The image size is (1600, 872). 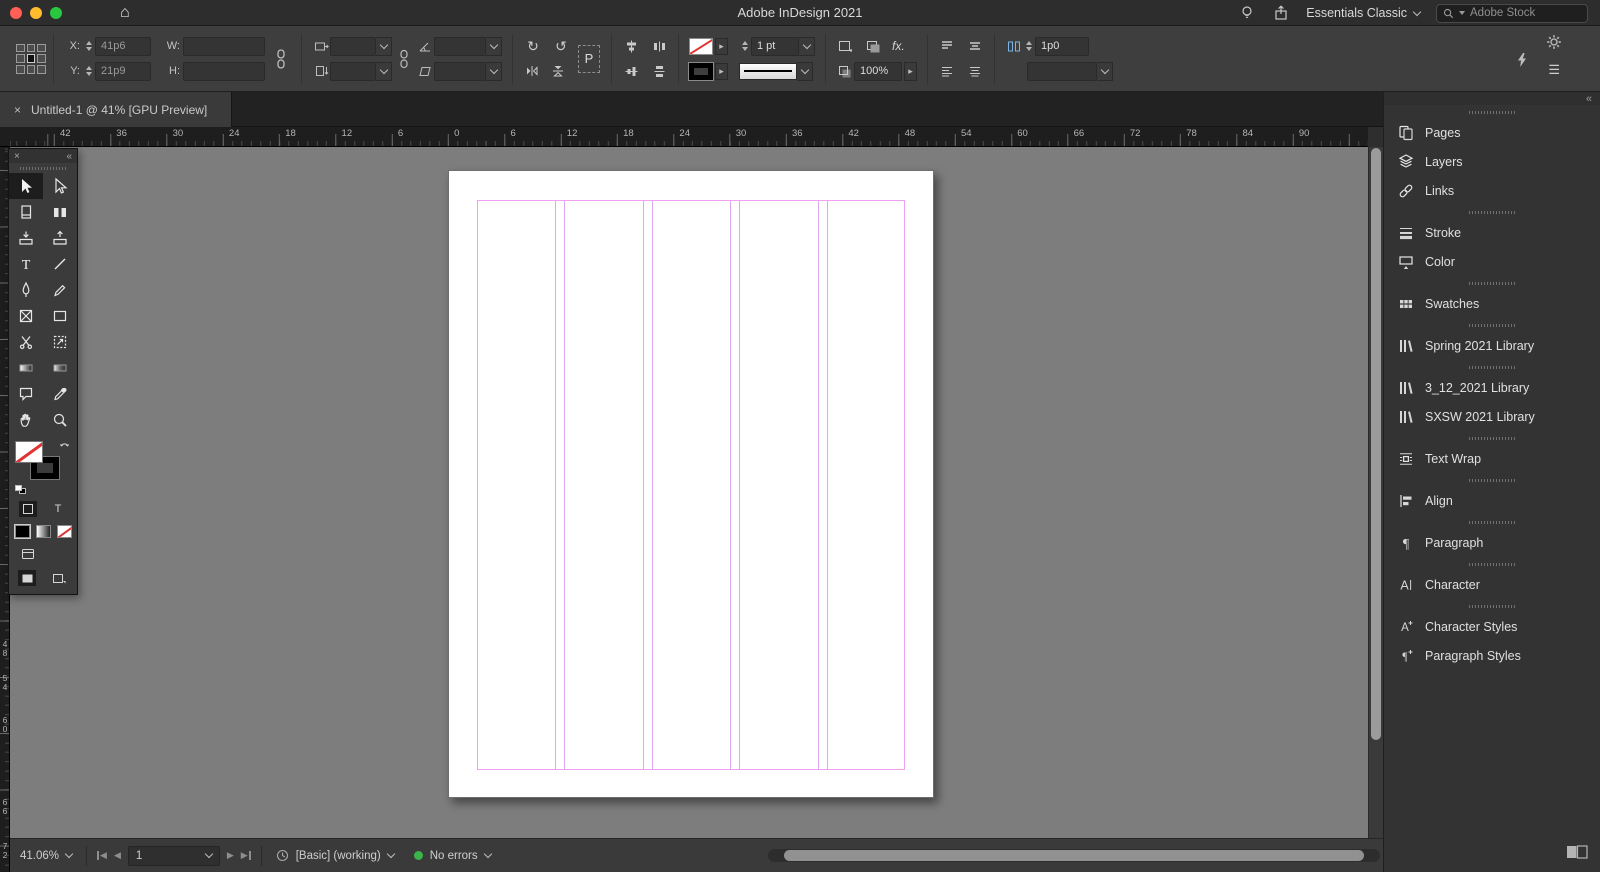 What do you see at coordinates (89, 46) in the screenshot?
I see `x-stepper` at bounding box center [89, 46].